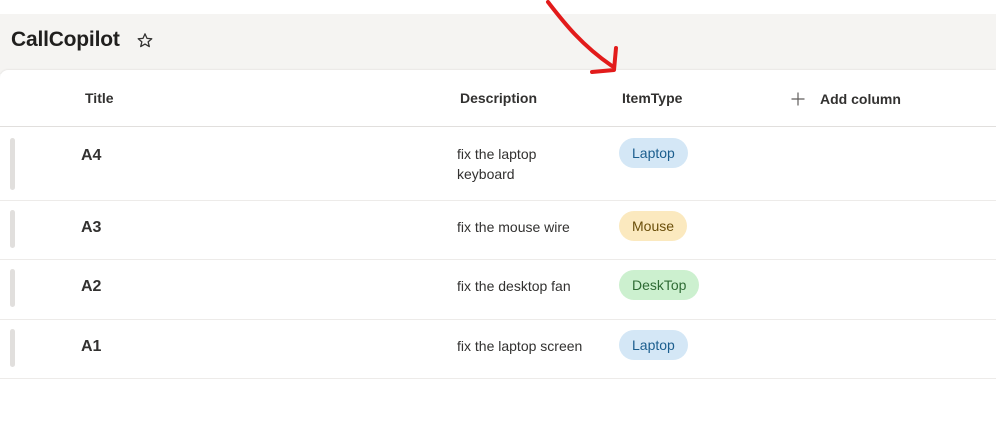 This screenshot has height=445, width=996. I want to click on column-header-title: Title, so click(99, 98).